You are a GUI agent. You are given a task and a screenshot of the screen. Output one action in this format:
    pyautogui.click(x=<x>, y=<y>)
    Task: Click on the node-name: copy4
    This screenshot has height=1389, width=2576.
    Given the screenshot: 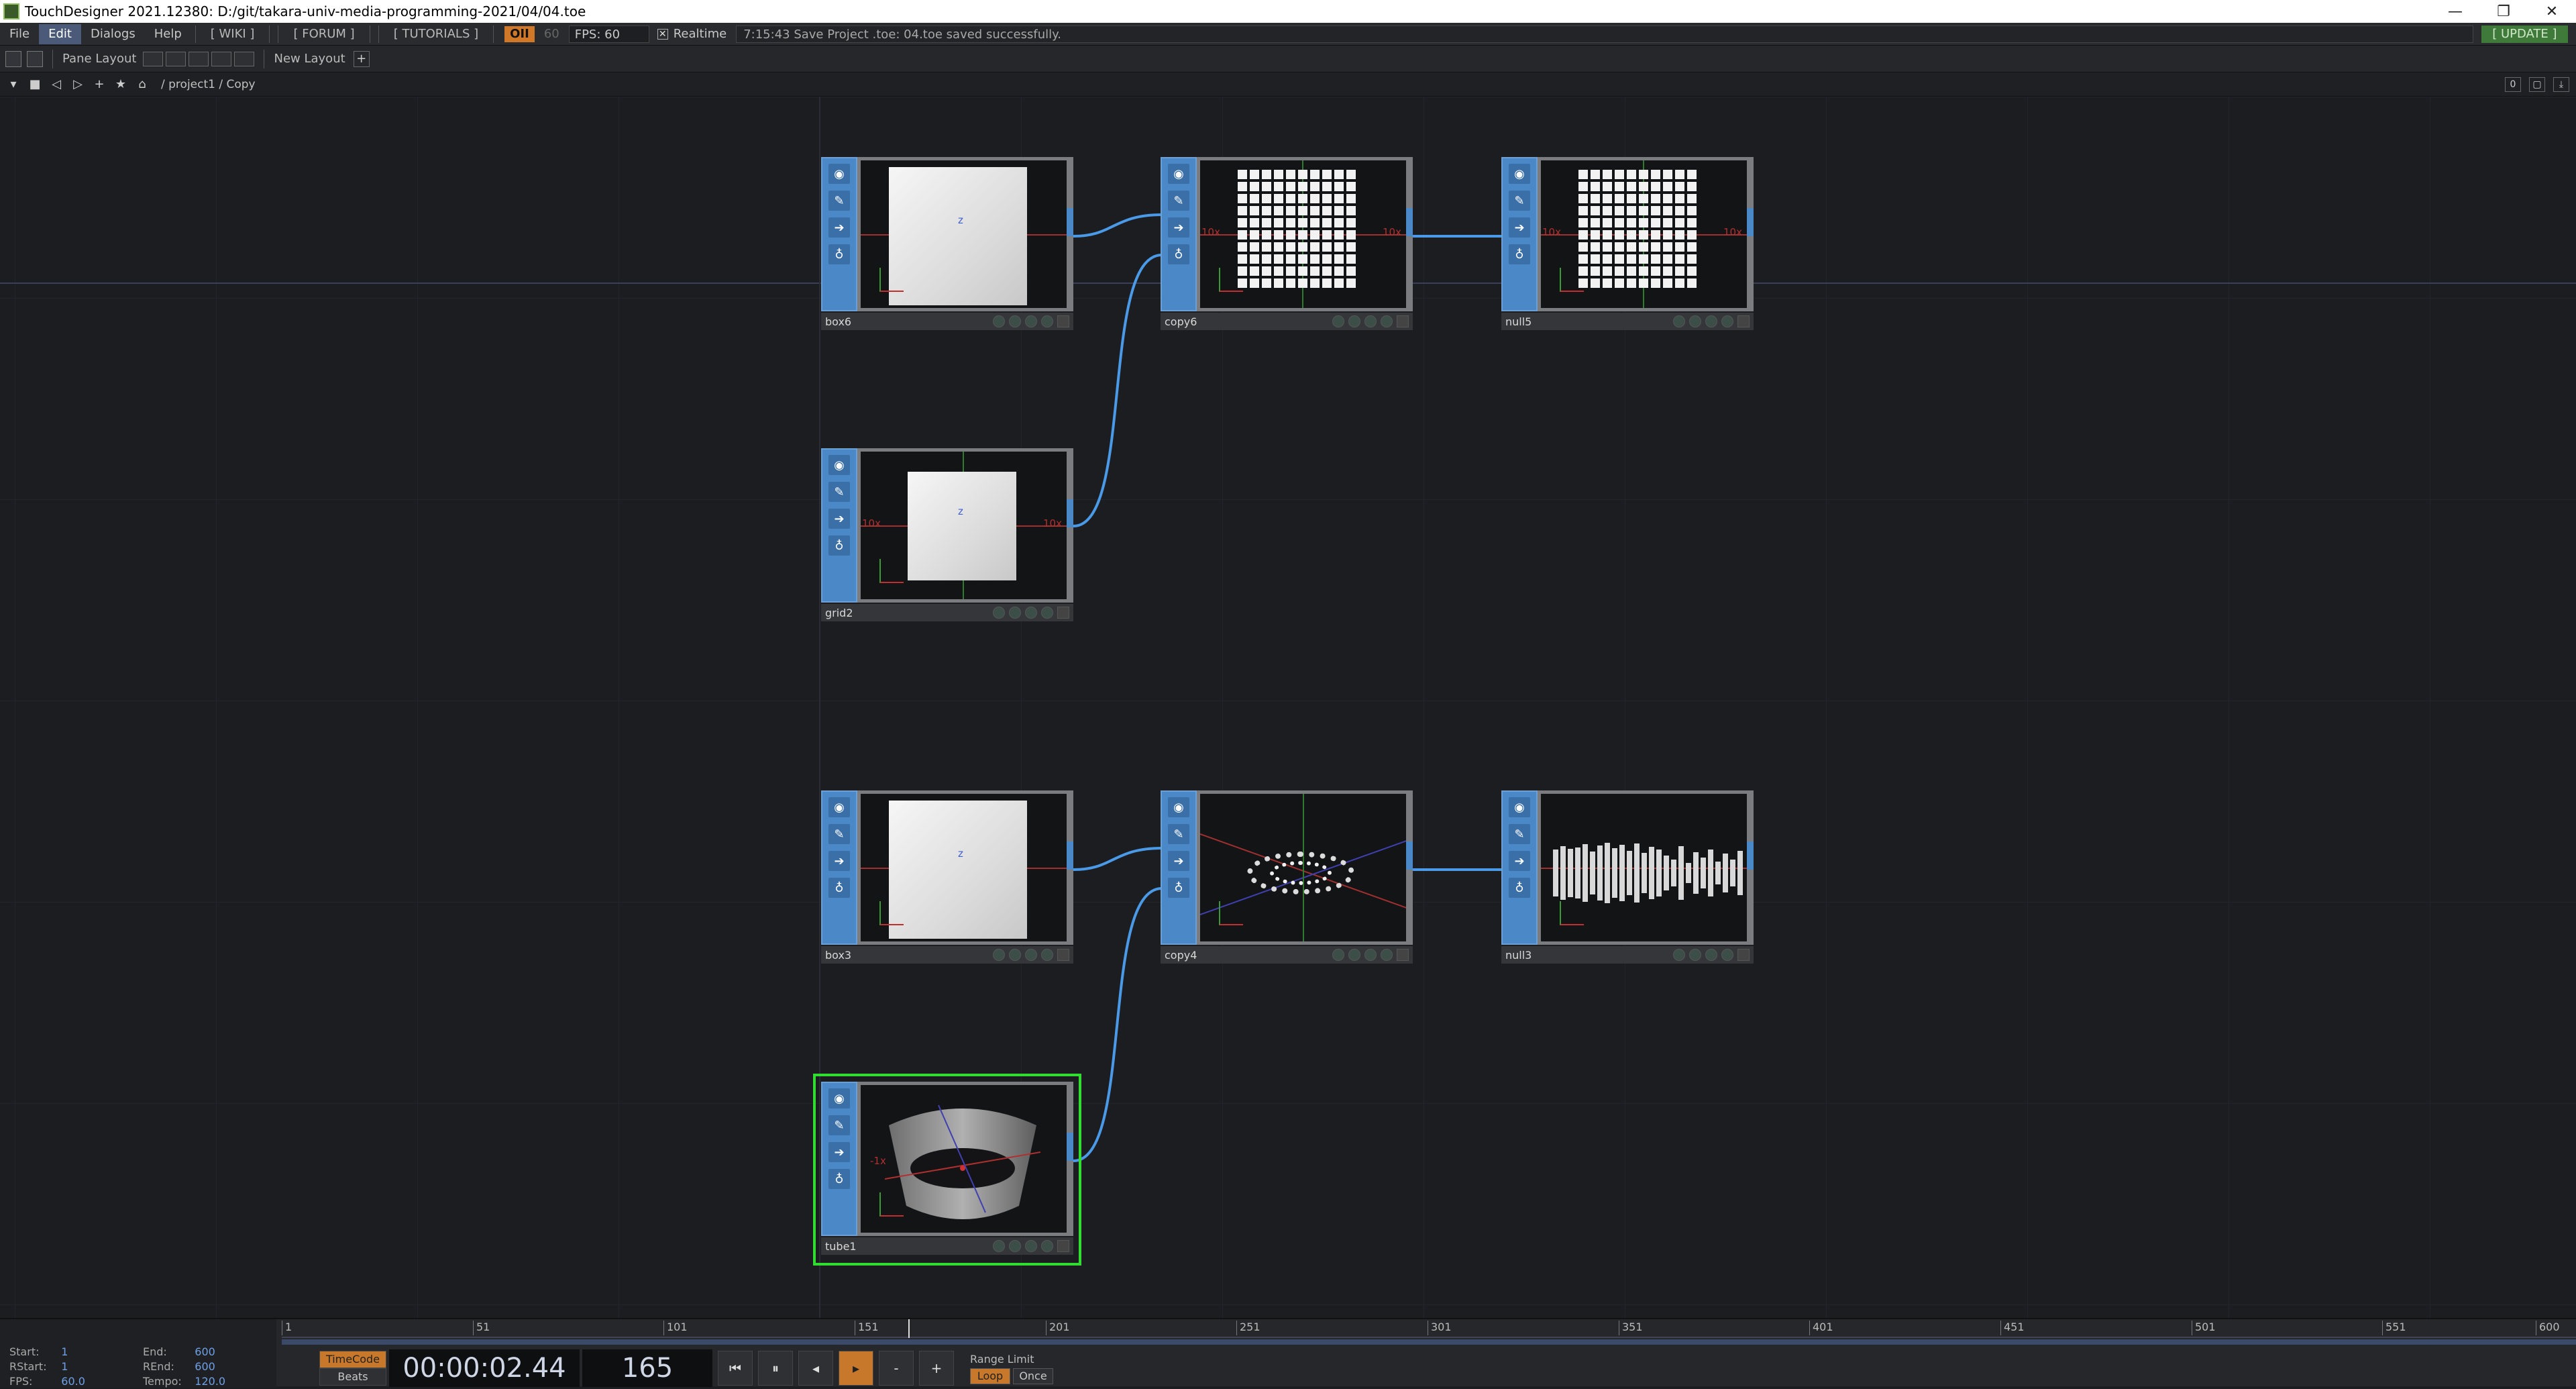 What is the action you would take?
    pyautogui.click(x=1181, y=956)
    